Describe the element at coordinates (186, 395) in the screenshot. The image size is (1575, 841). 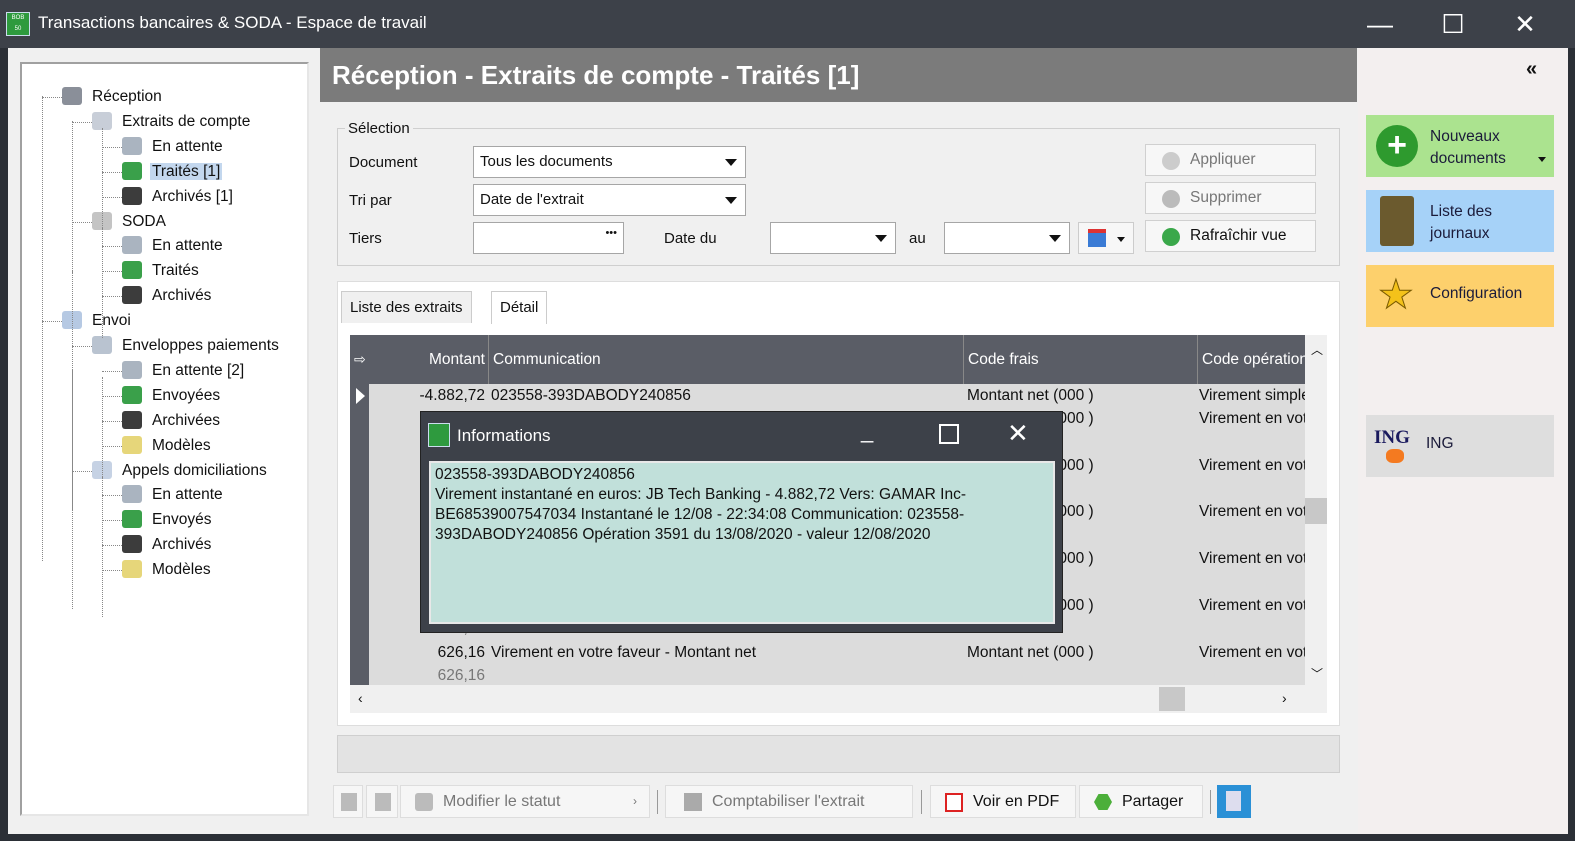
I see `tree-item-label: Envoyées` at that location.